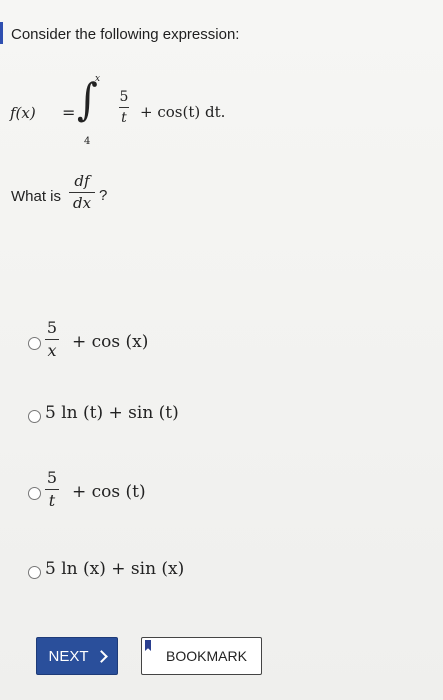 This screenshot has height=700, width=443. Describe the element at coordinates (218, 495) in the screenshot. I see `answer-option-3: 5 t + cos (t)` at that location.